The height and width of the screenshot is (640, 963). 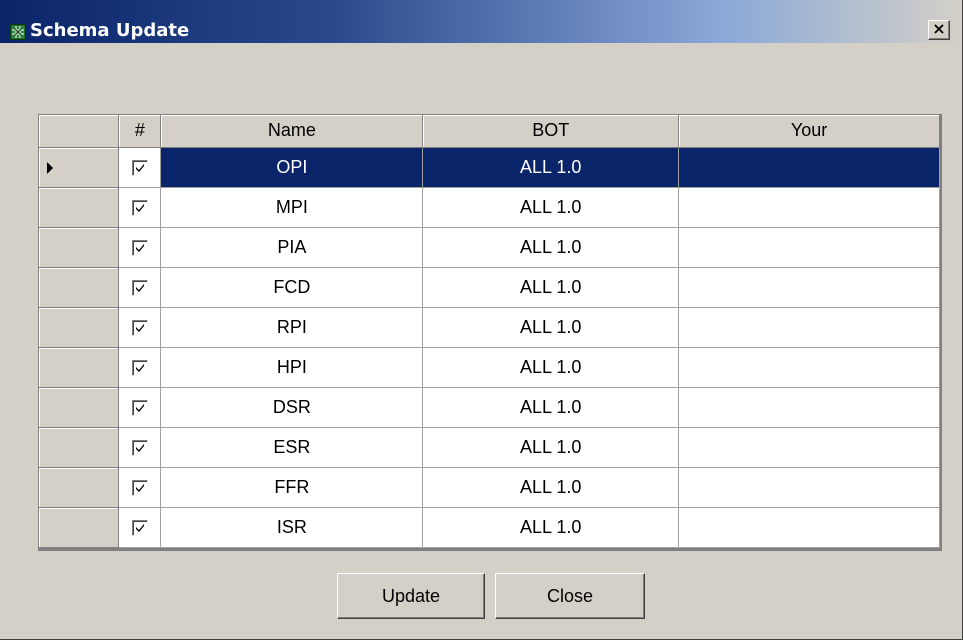 I want to click on table-row: MPI ALL 1.0, so click(x=489, y=207).